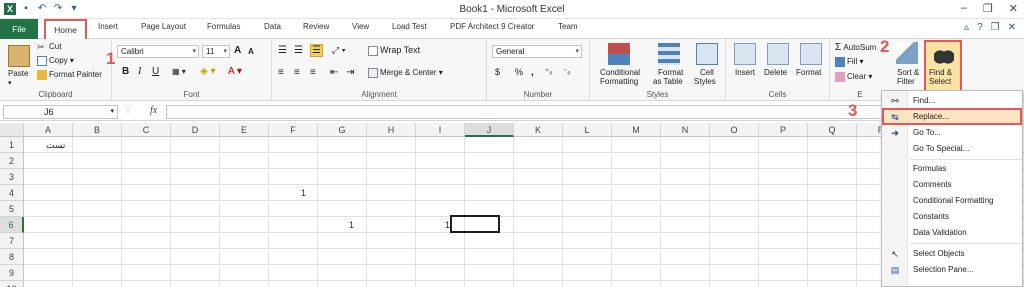  Describe the element at coordinates (69, 75) in the screenshot. I see `format-painter-button: Format Painter` at that location.